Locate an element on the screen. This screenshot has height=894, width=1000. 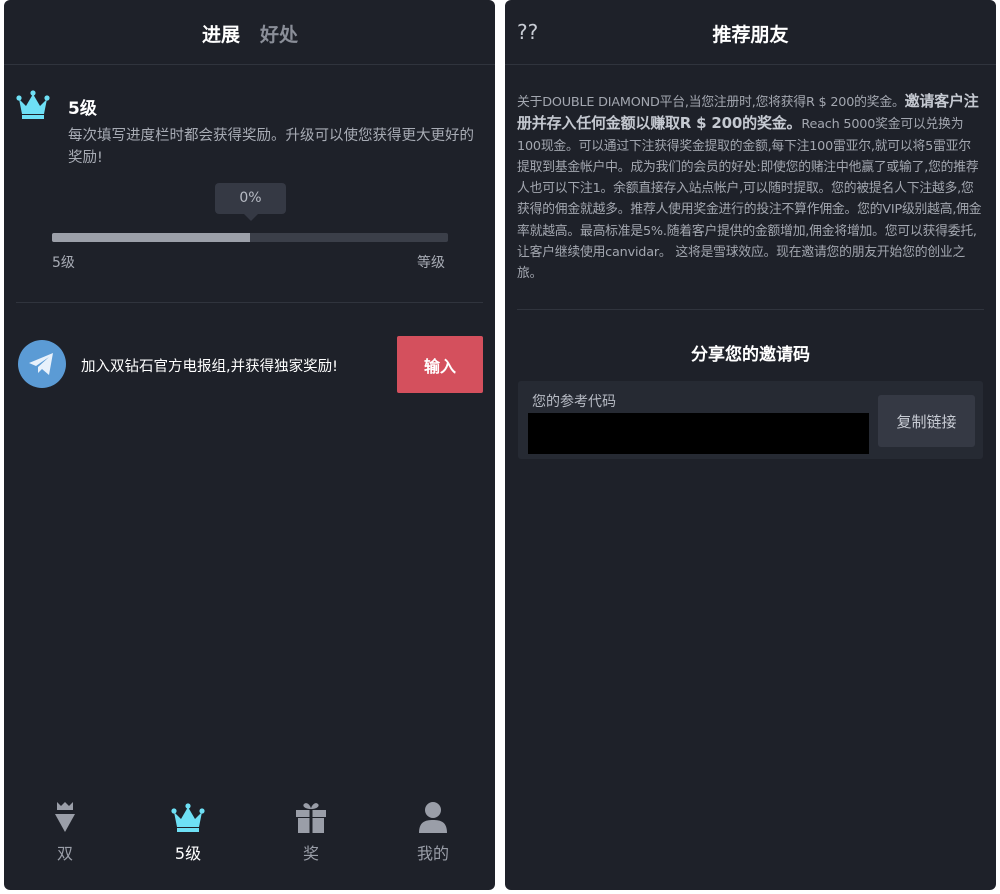
referral-code-box: 您的参考代码 复制链接 is located at coordinates (750, 420).